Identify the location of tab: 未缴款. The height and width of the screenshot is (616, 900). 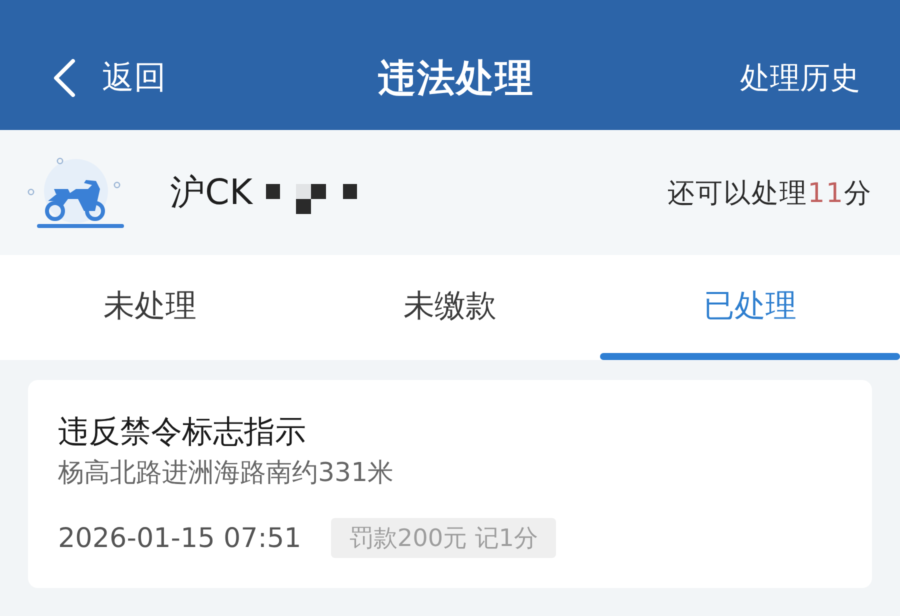
(450, 307).